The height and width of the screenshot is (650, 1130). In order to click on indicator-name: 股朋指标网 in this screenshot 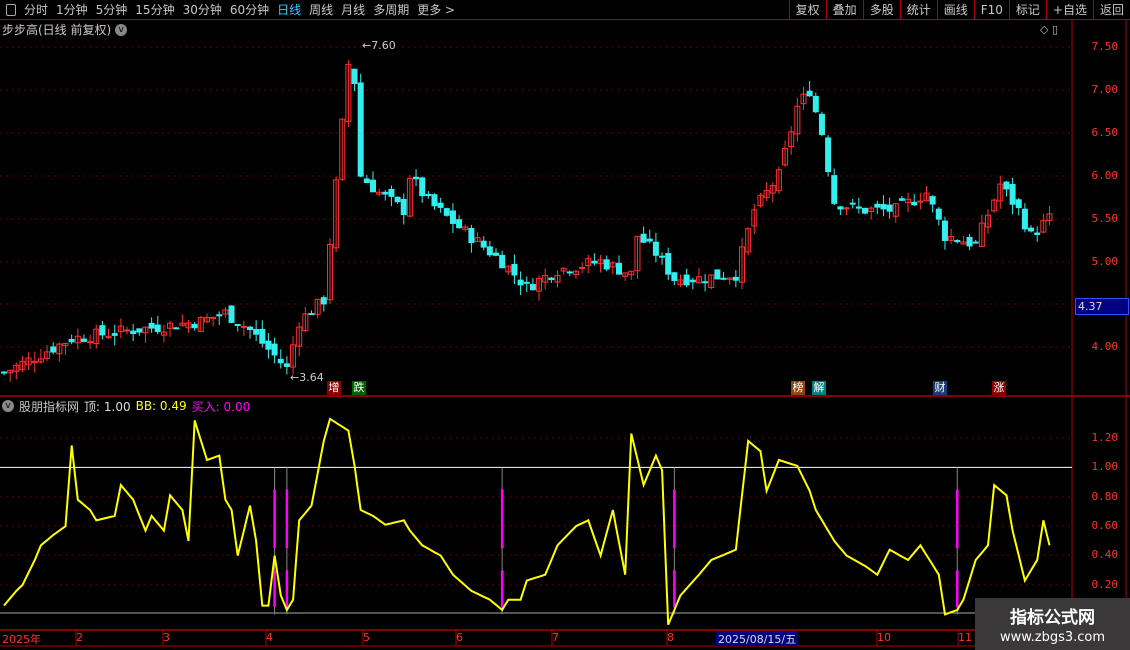, I will do `click(49, 406)`.